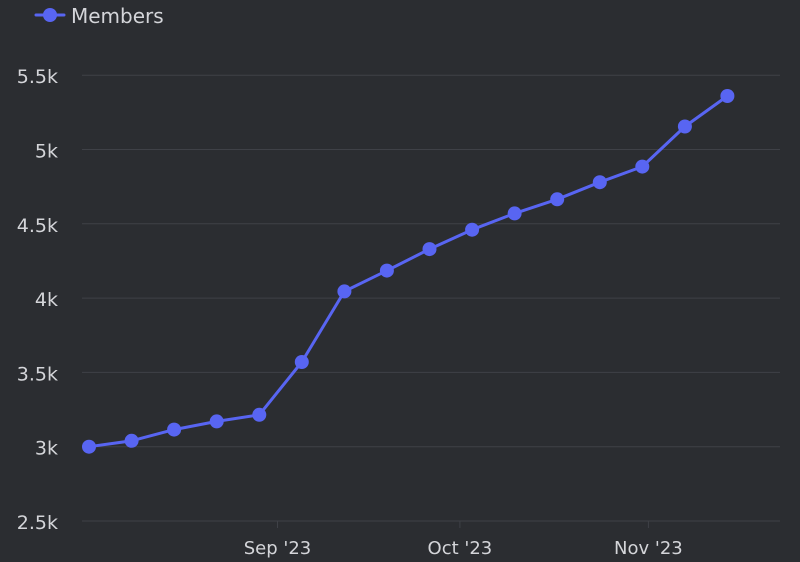 This screenshot has width=800, height=562. Describe the element at coordinates (46, 152) in the screenshot. I see `y-tick-label: 5k` at that location.